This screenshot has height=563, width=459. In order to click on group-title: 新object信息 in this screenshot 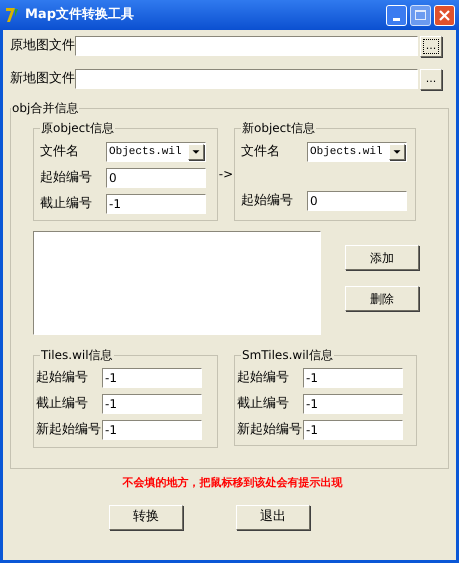, I will do `click(278, 128)`.